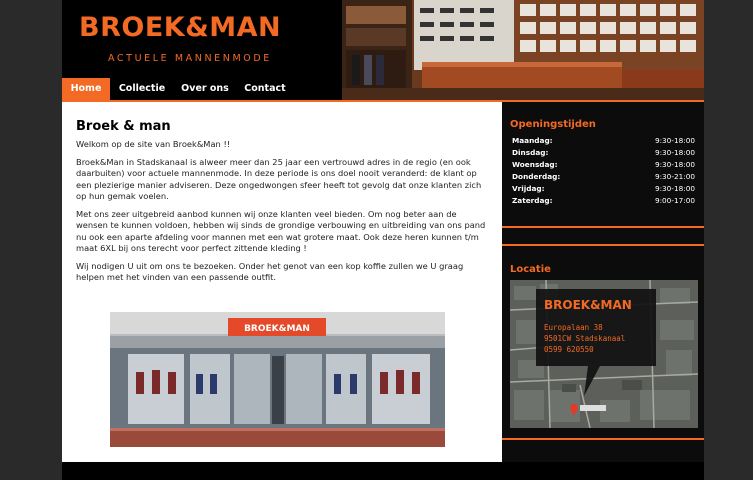 Image resolution: width=753 pixels, height=480 pixels. Describe the element at coordinates (530, 269) in the screenshot. I see `location-title: Locatie` at that location.